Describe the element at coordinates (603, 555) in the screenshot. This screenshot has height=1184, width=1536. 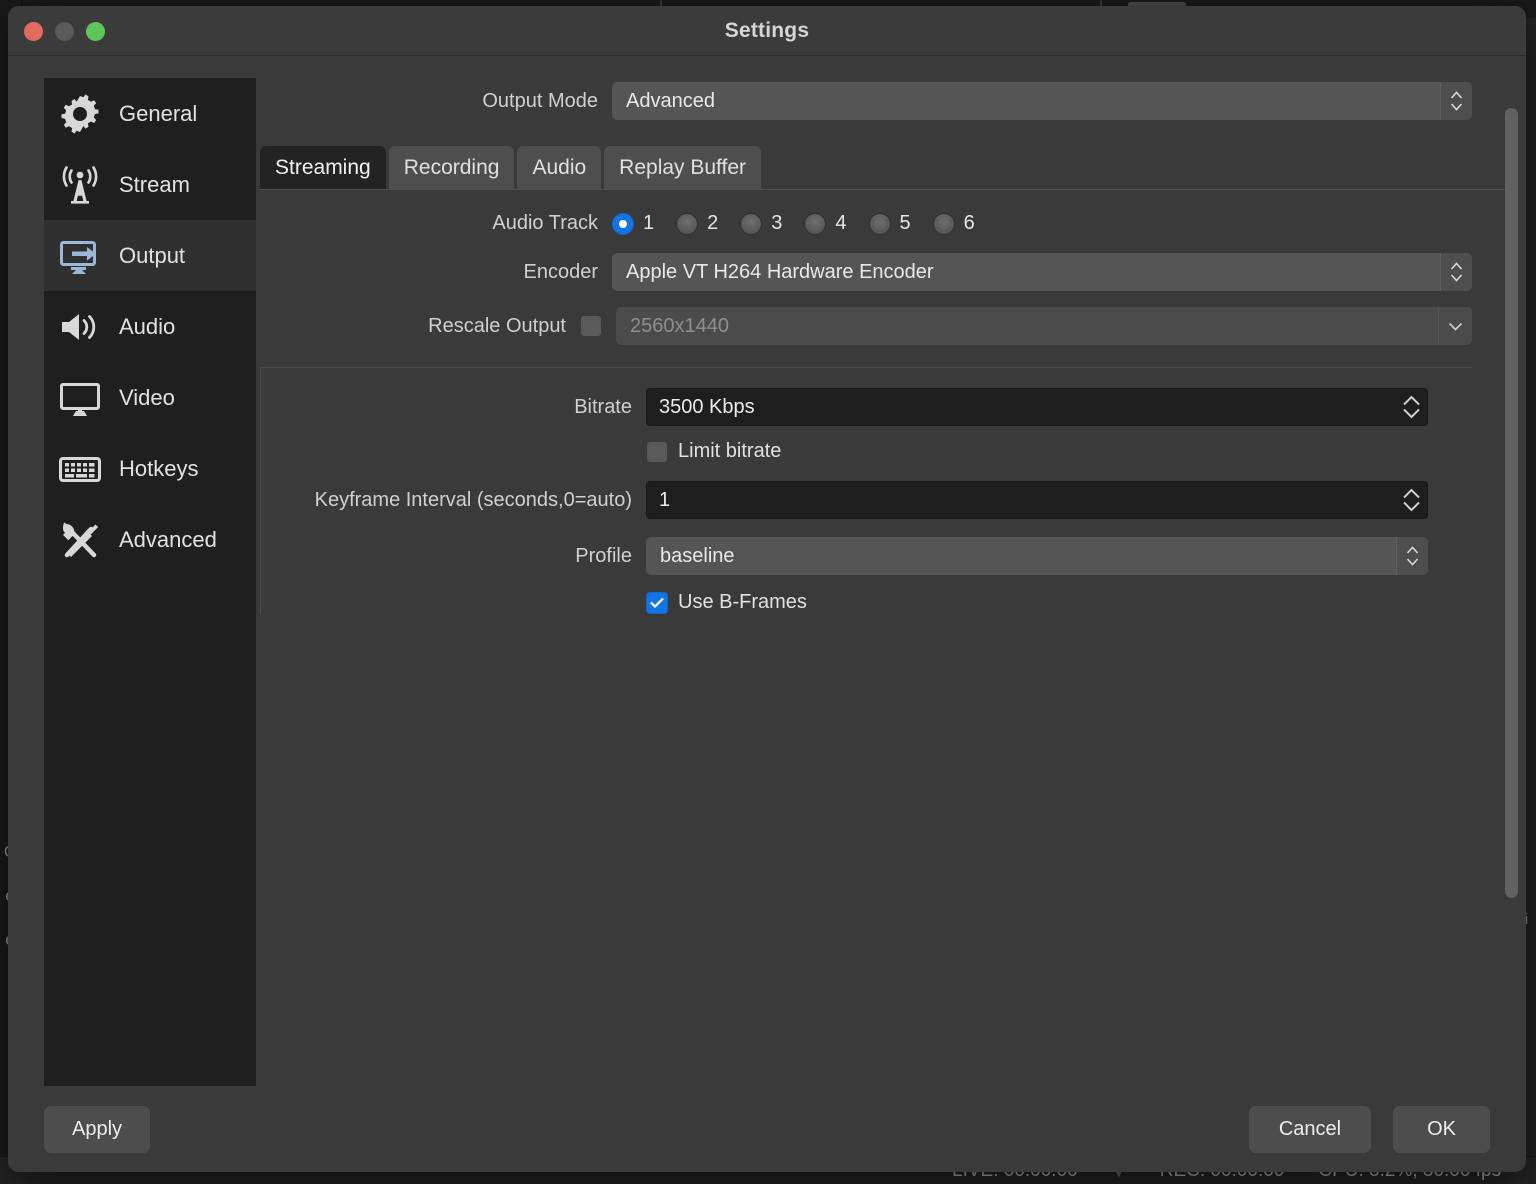
I see `profile-label: Profile` at that location.